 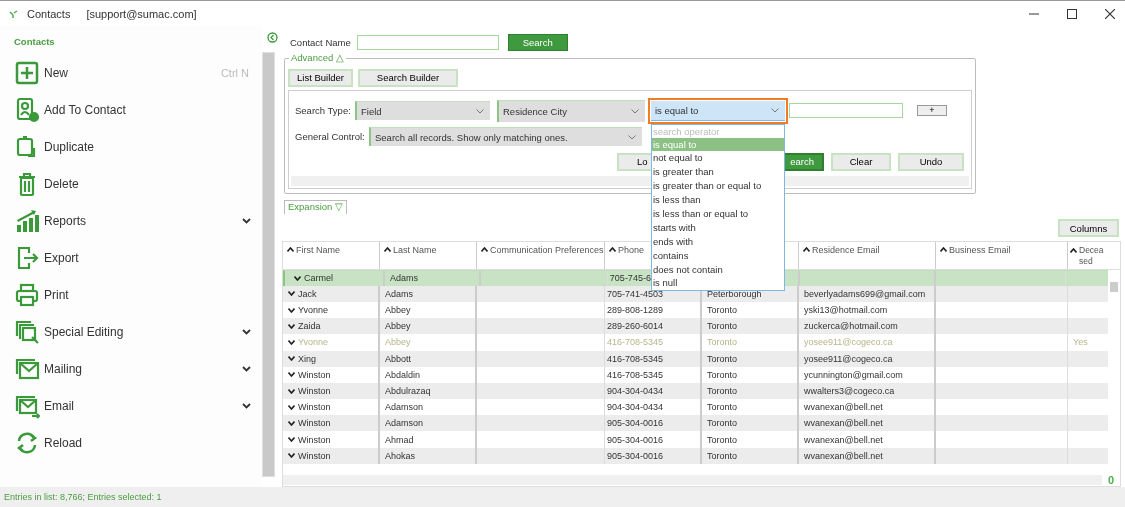 What do you see at coordinates (428, 391) in the screenshot?
I see `table-cell: Abdulrazaq` at bounding box center [428, 391].